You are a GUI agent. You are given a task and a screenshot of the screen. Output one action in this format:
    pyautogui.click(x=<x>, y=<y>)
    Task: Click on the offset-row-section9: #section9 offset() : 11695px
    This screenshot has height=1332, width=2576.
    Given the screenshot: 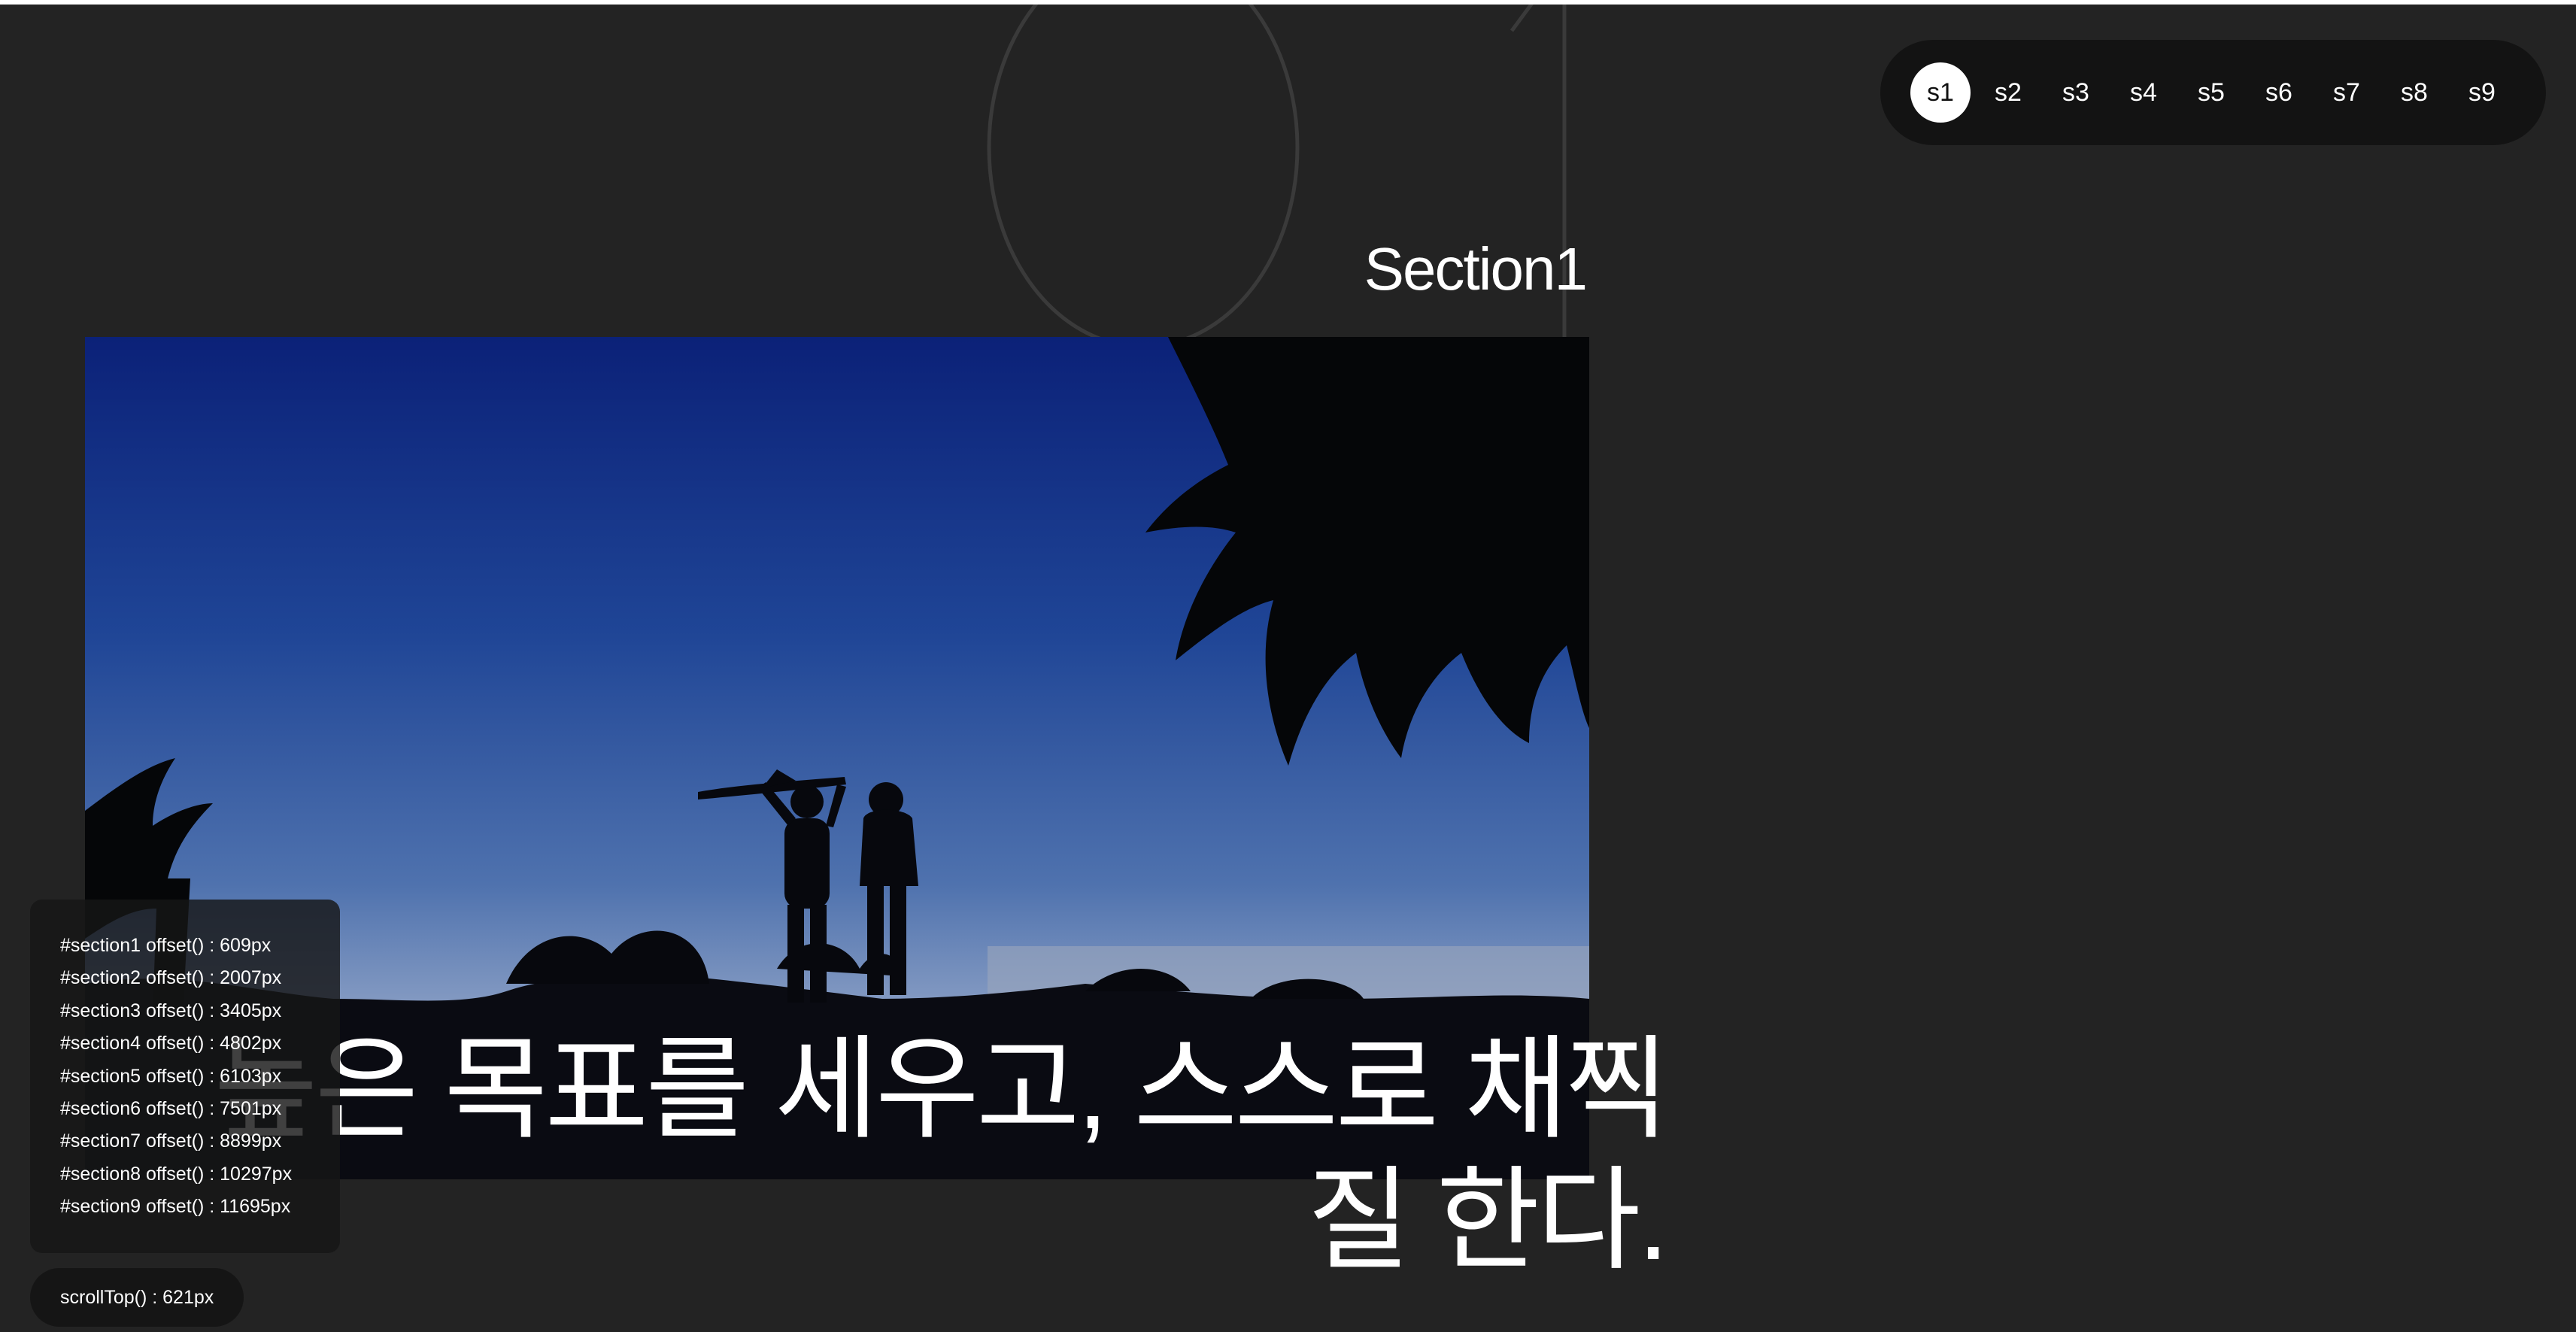 What is the action you would take?
    pyautogui.click(x=175, y=1207)
    